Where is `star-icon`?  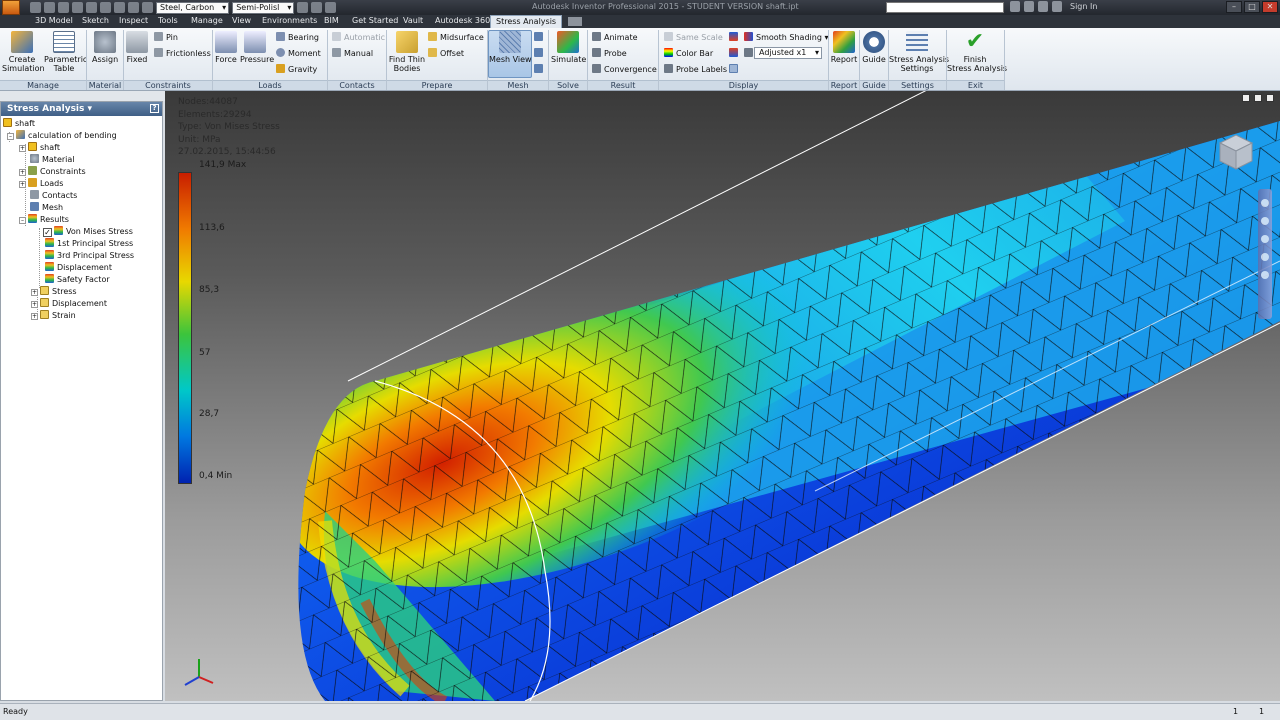
star-icon is located at coordinates (1043, 6).